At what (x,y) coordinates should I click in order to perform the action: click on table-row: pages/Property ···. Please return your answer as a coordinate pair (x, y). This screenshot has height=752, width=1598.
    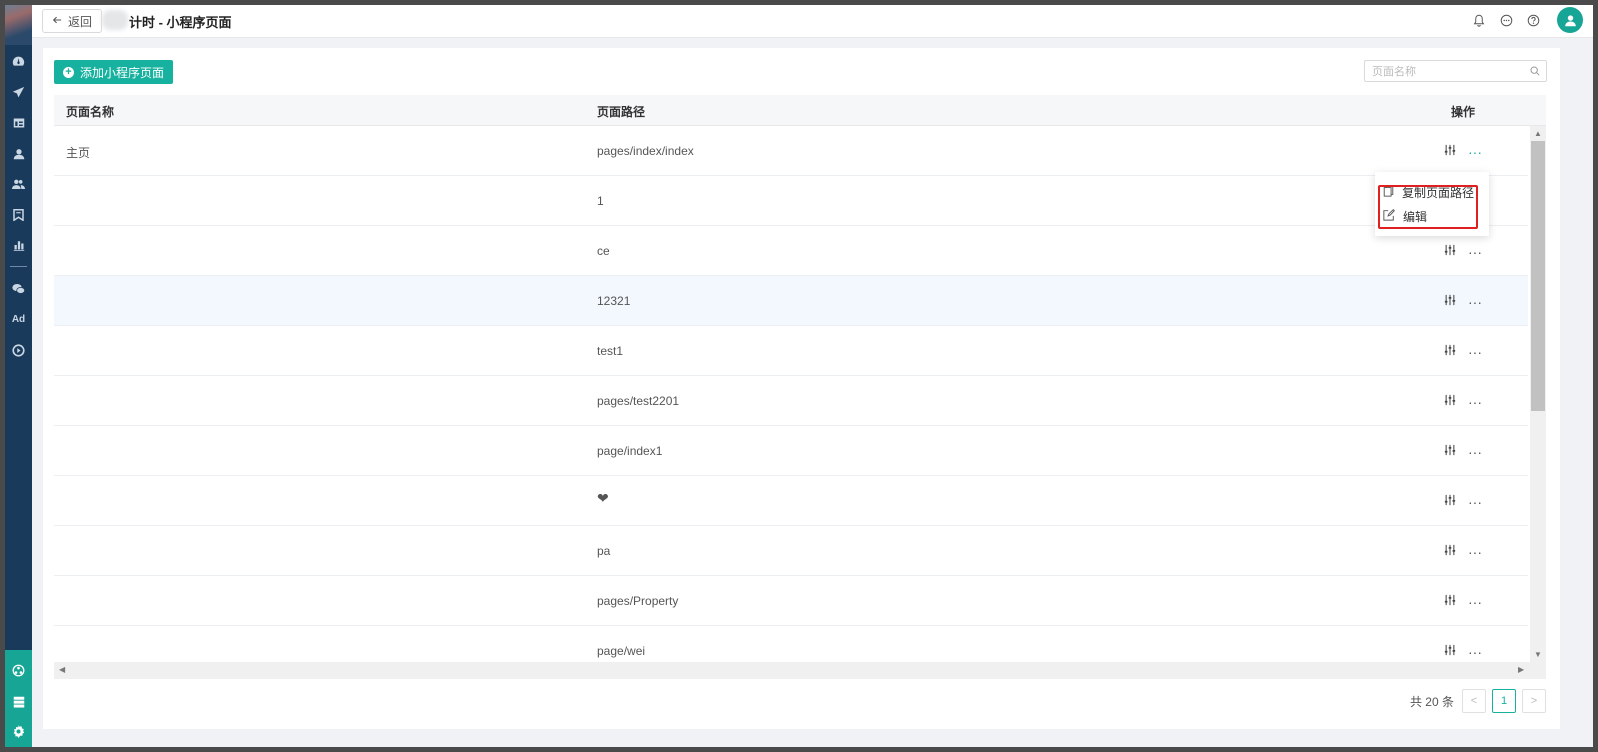
    Looking at the image, I should click on (791, 601).